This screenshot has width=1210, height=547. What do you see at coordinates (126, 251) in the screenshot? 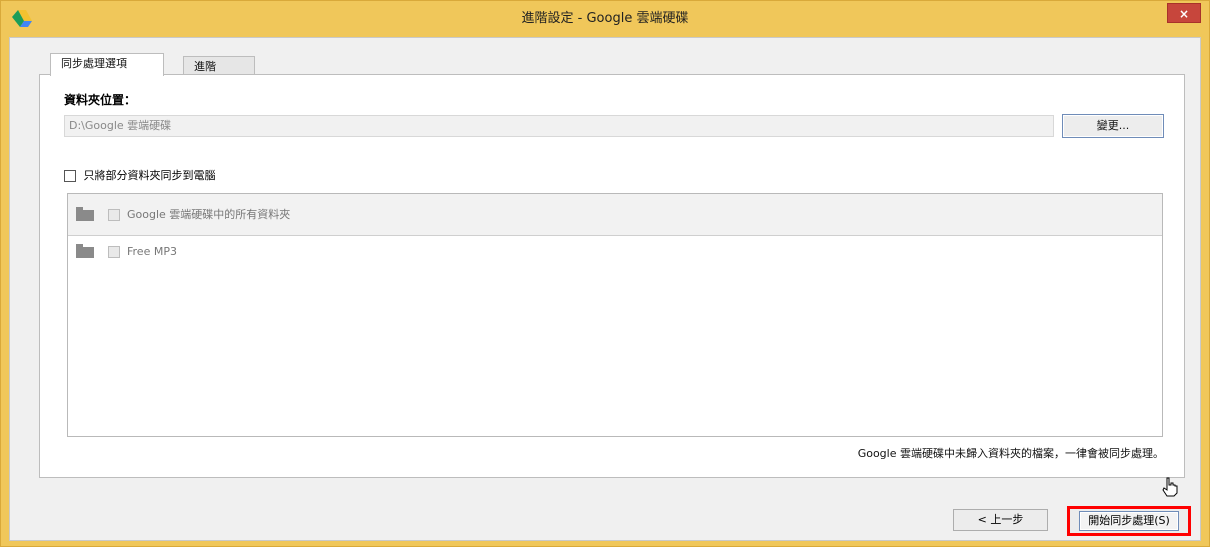
I see `tree-item-free-mp3: Free MP3` at bounding box center [126, 251].